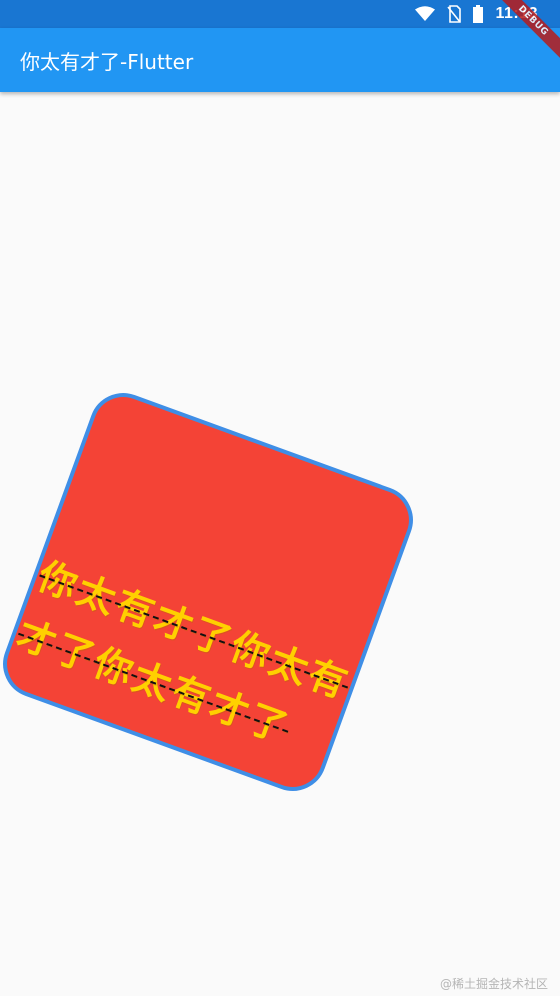 Image resolution: width=560 pixels, height=996 pixels. What do you see at coordinates (280, 14) in the screenshot?
I see `status-bar: 11:13` at bounding box center [280, 14].